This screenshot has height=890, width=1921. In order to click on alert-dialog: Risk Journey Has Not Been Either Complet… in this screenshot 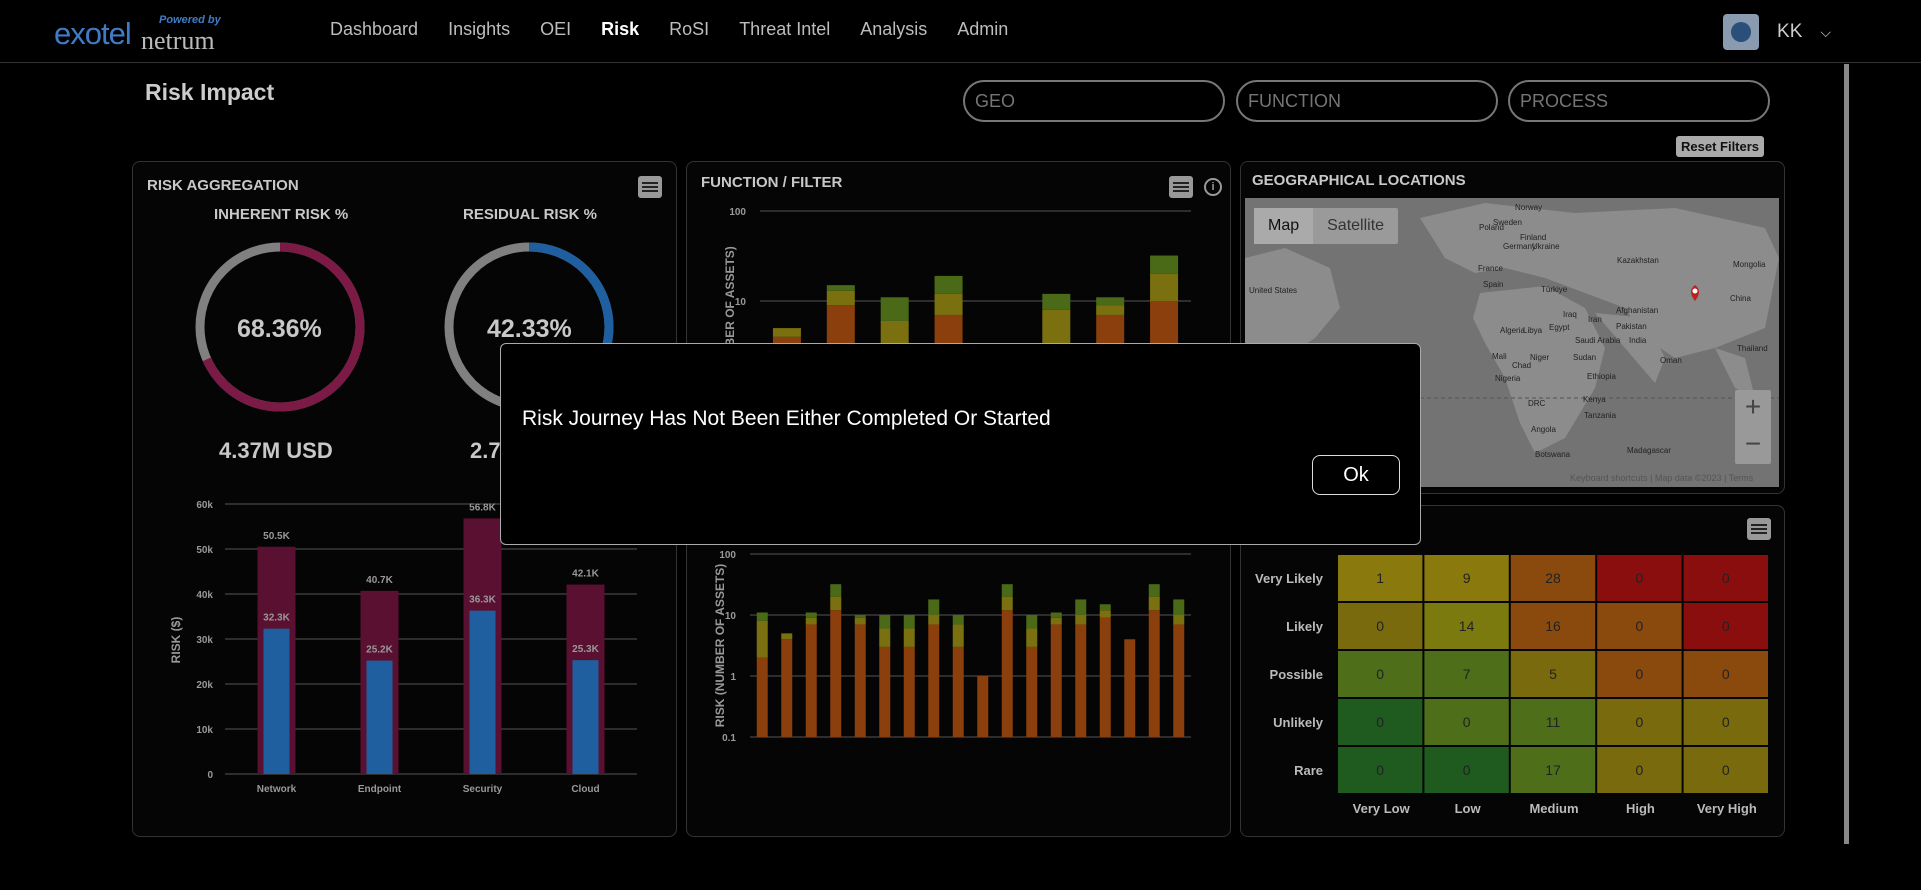, I will do `click(960, 444)`.